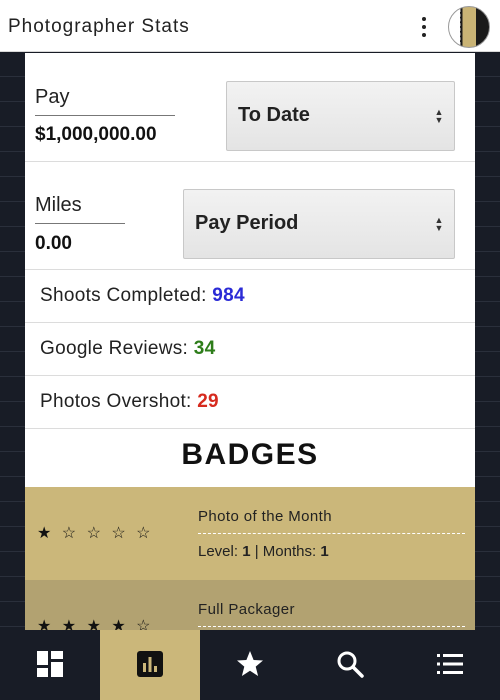 This screenshot has width=500, height=700. I want to click on miles-underline, so click(80, 223).